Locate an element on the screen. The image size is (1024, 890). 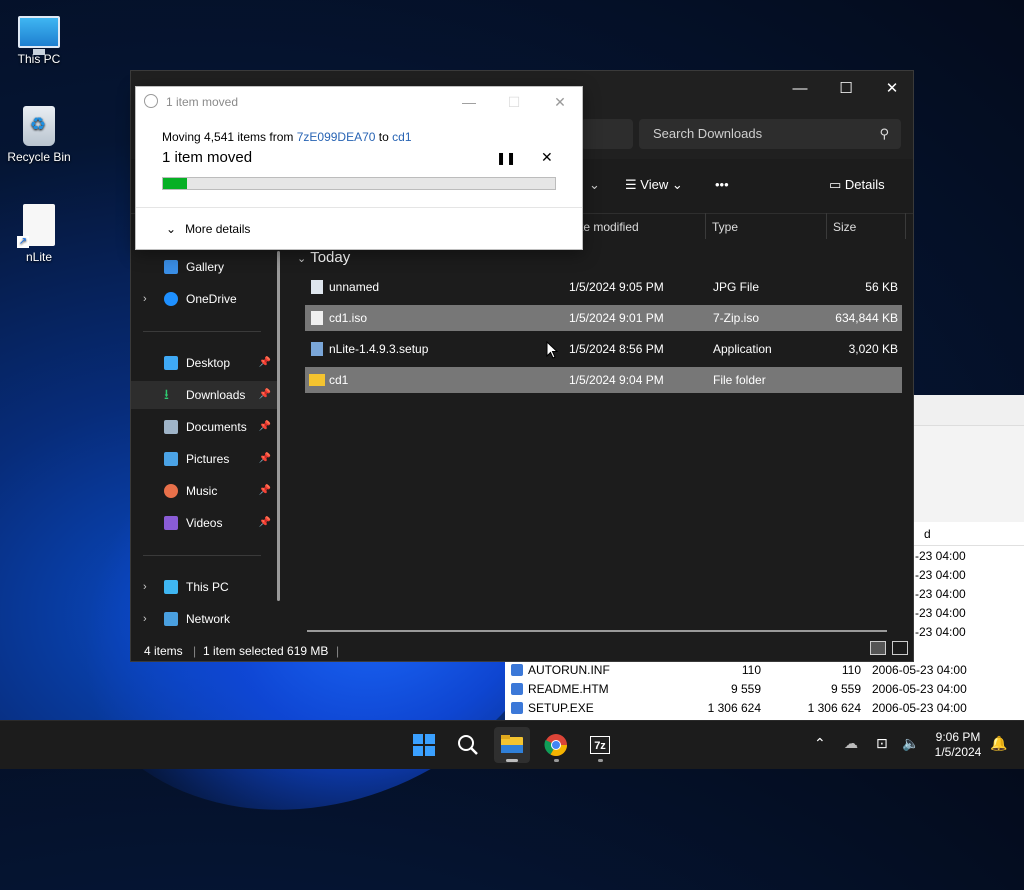
chrome-icon is located at coordinates (555, 745).